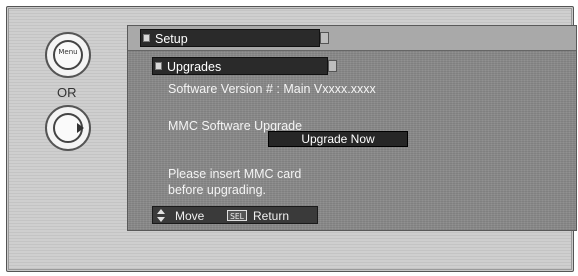 The height and width of the screenshot is (276, 578). Describe the element at coordinates (68, 128) in the screenshot. I see `remote-right-button` at that location.